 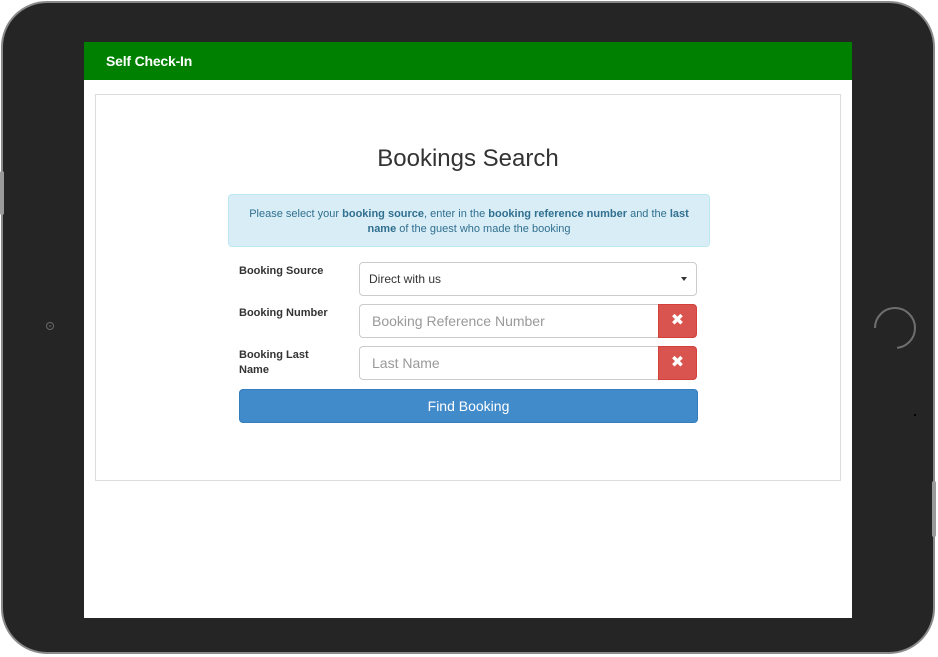 I want to click on find-booking-button: Find Booking, so click(x=468, y=406).